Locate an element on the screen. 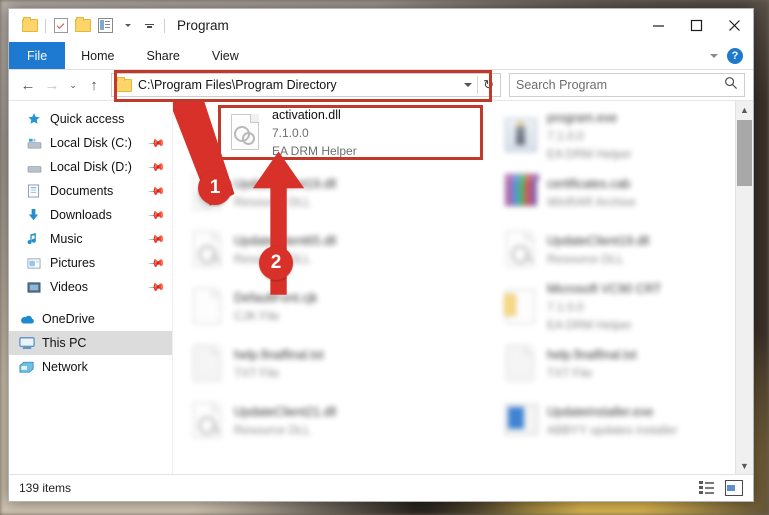  tab-home: Home is located at coordinates (97, 55).